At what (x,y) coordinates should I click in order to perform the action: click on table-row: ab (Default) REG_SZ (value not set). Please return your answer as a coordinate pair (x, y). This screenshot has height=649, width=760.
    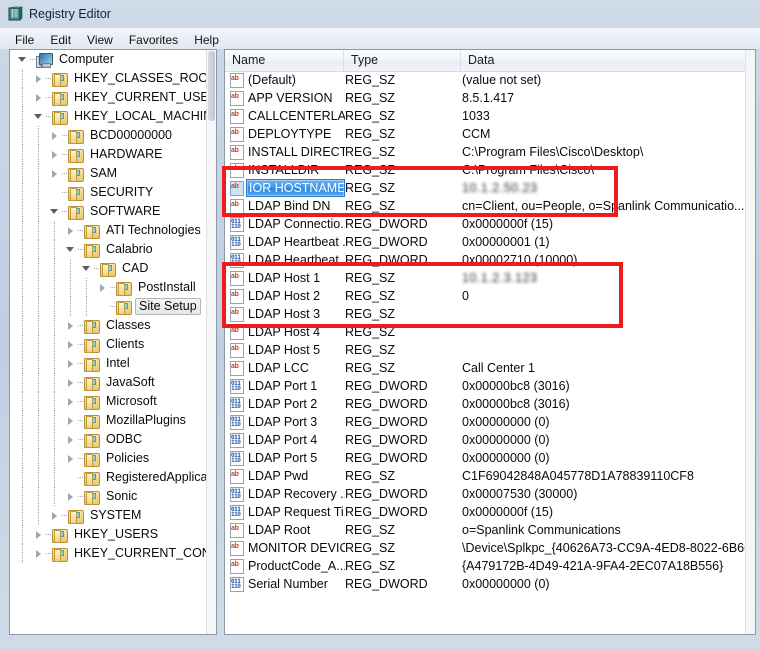
    Looking at the image, I should click on (489, 80).